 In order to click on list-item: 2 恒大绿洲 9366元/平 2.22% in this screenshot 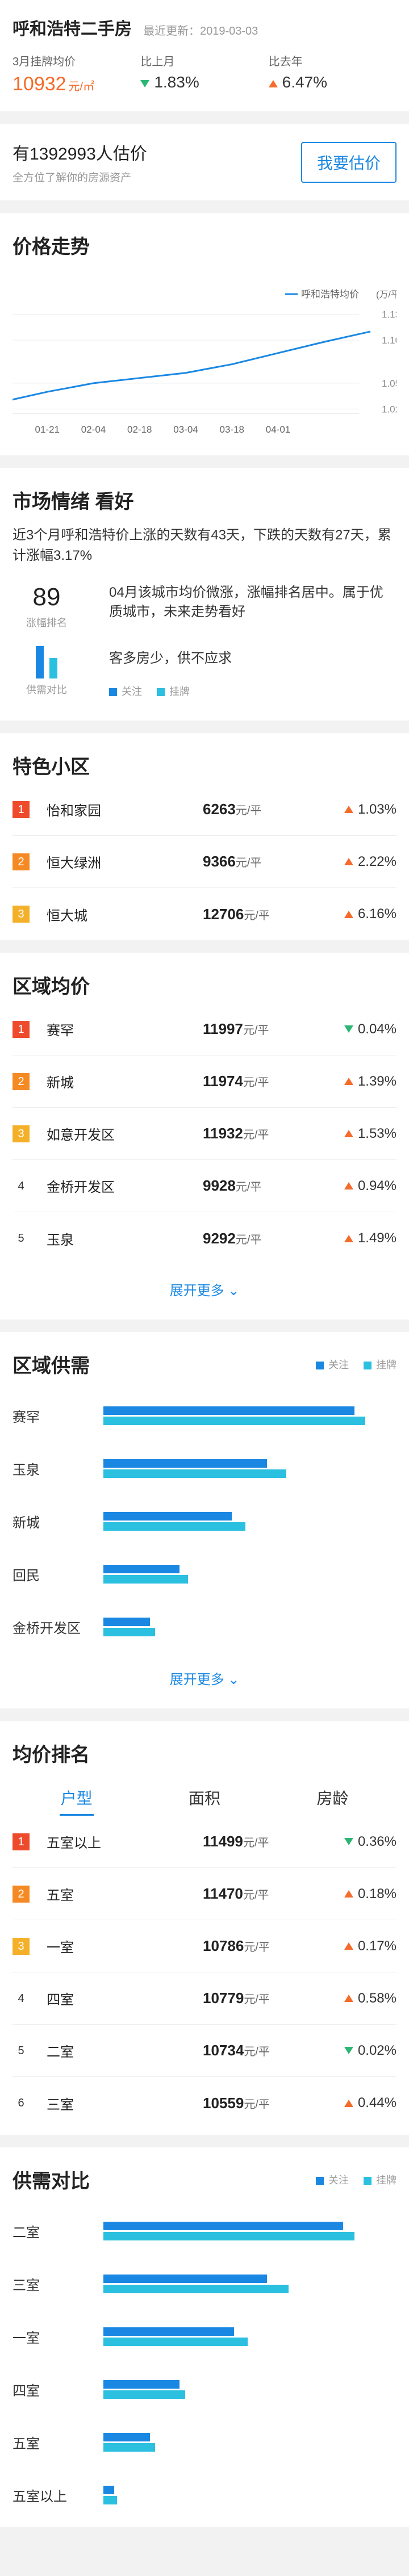, I will do `click(204, 862)`.